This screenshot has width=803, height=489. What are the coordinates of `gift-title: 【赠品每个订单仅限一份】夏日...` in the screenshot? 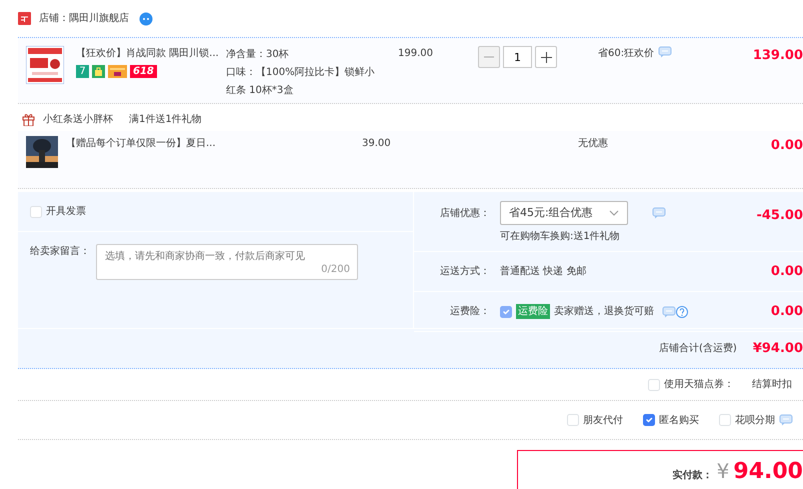 It's located at (141, 143).